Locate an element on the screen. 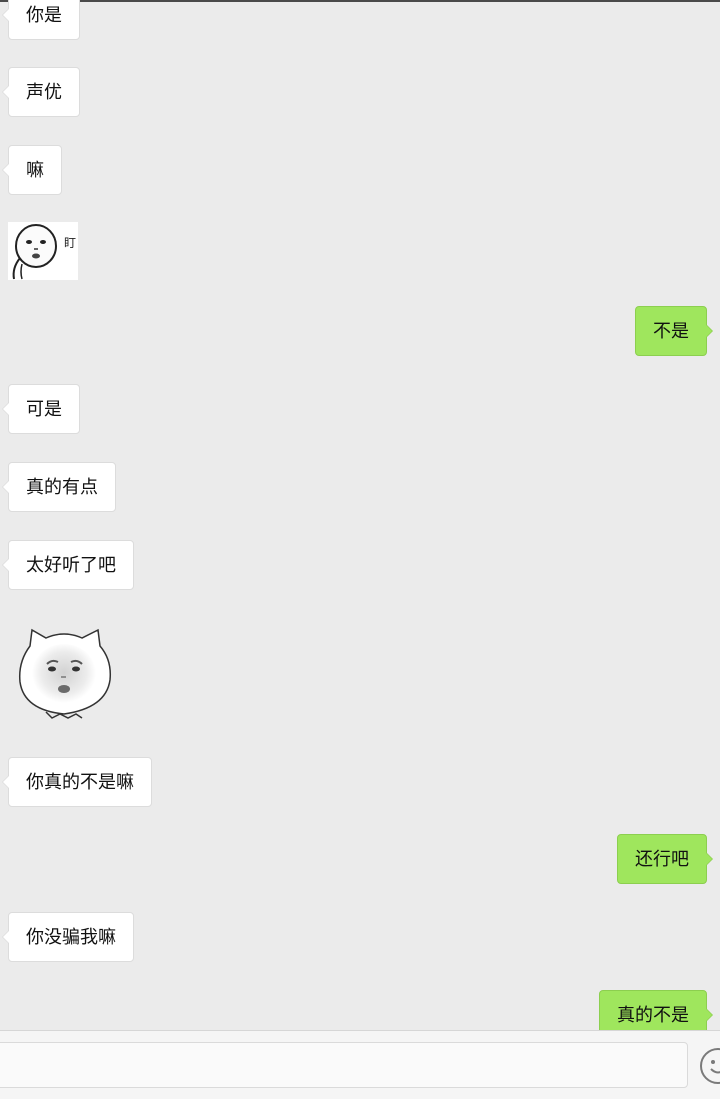 The height and width of the screenshot is (1099, 720). message-bubble-incoming: 你真的不是嘛 is located at coordinates (77, 782).